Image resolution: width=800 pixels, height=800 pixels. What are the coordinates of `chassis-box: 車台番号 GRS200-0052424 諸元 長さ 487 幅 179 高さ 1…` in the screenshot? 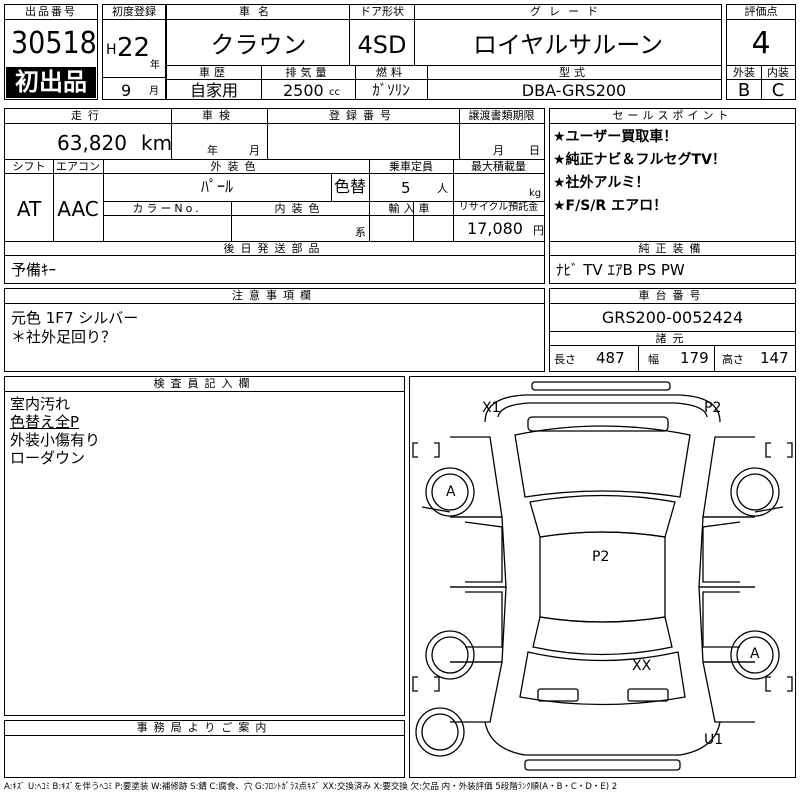 It's located at (672, 330).